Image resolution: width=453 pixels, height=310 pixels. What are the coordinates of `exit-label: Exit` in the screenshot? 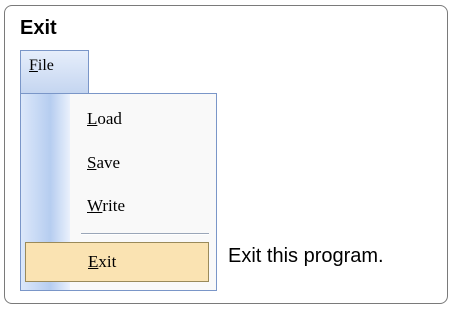 It's located at (102, 262).